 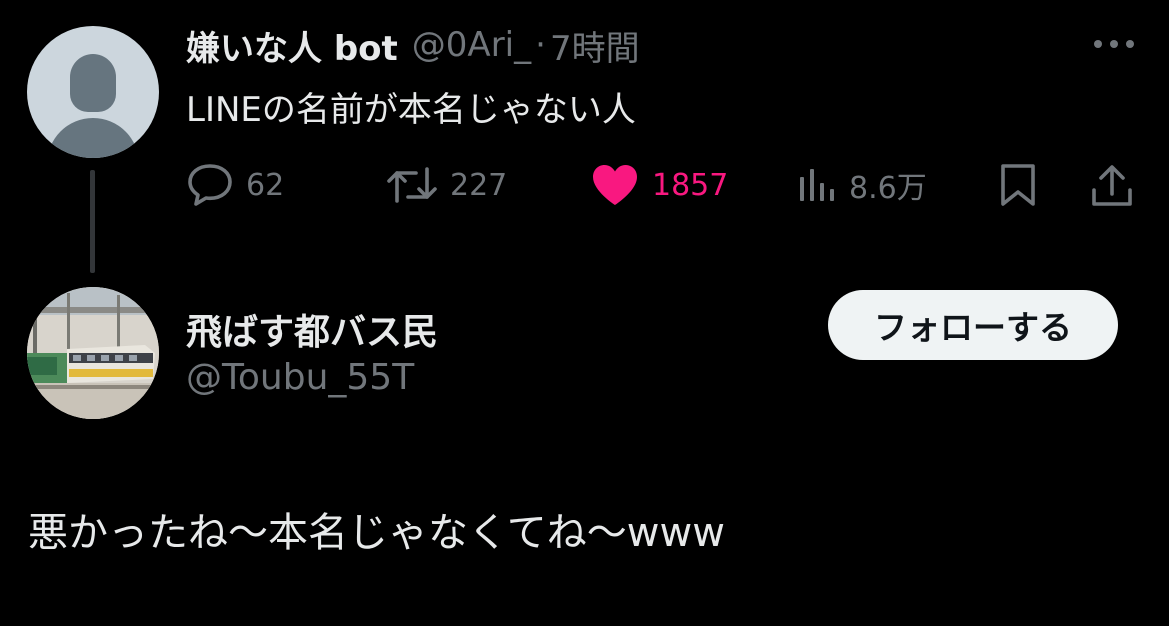 I want to click on retweet-icon, so click(x=412, y=185).